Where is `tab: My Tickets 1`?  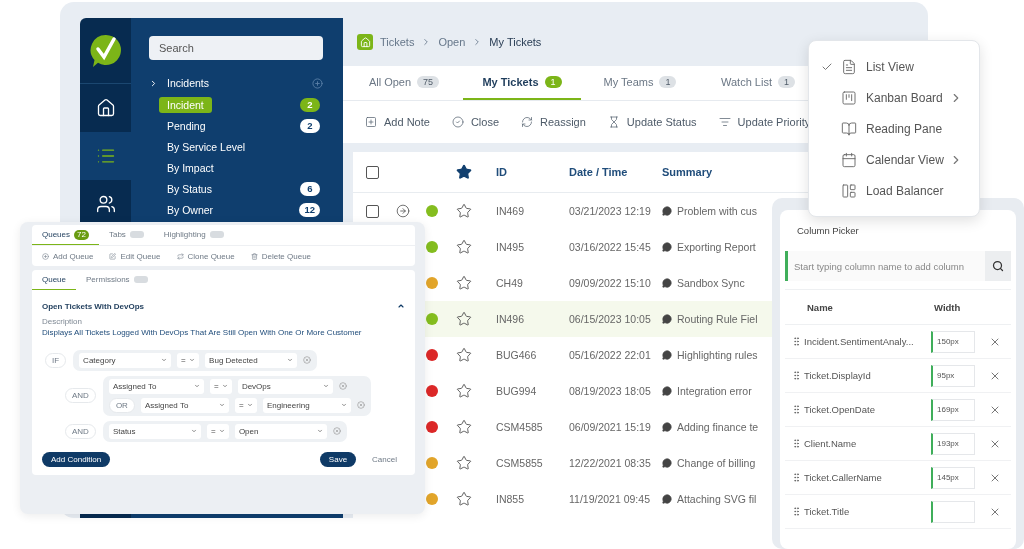 tab: My Tickets 1 is located at coordinates (522, 83).